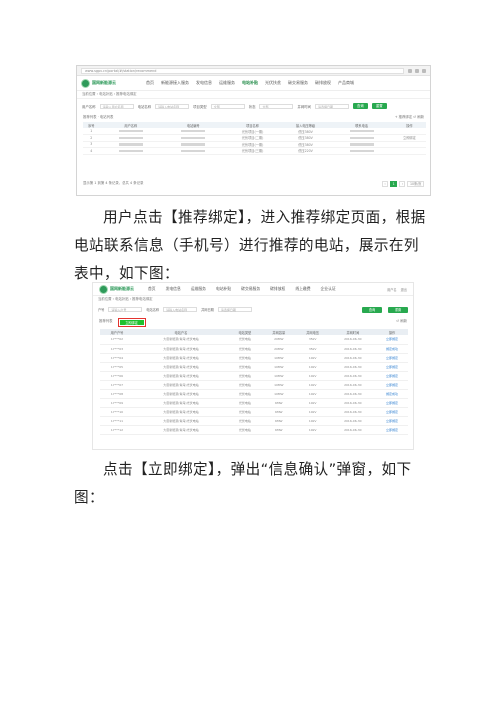 This screenshot has height=706, width=499. I want to click on filter-label: 项目类型, so click(200, 106).